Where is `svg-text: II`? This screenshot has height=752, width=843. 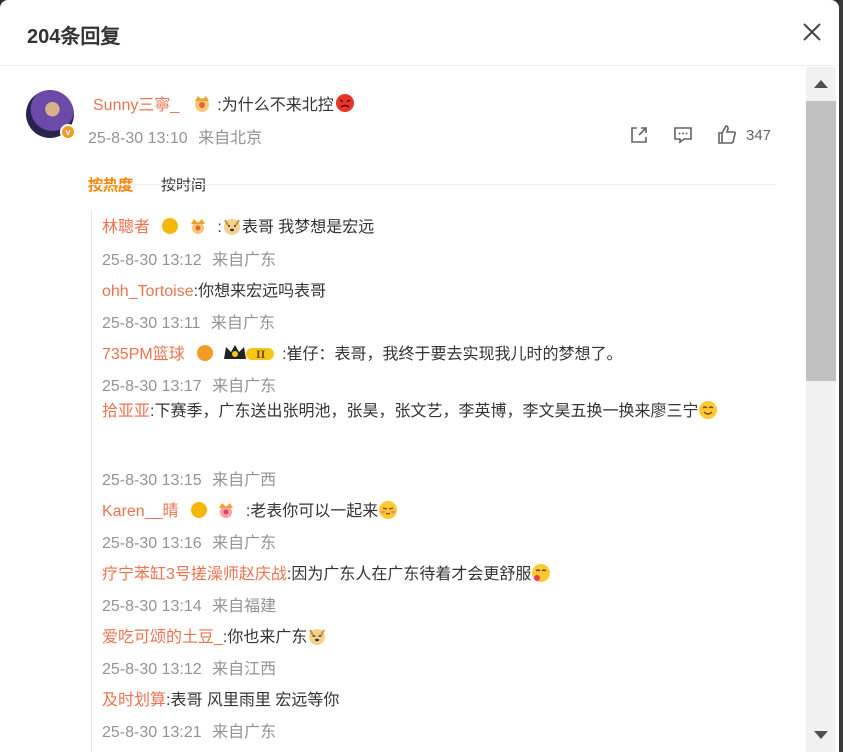 svg-text: II is located at coordinates (261, 355).